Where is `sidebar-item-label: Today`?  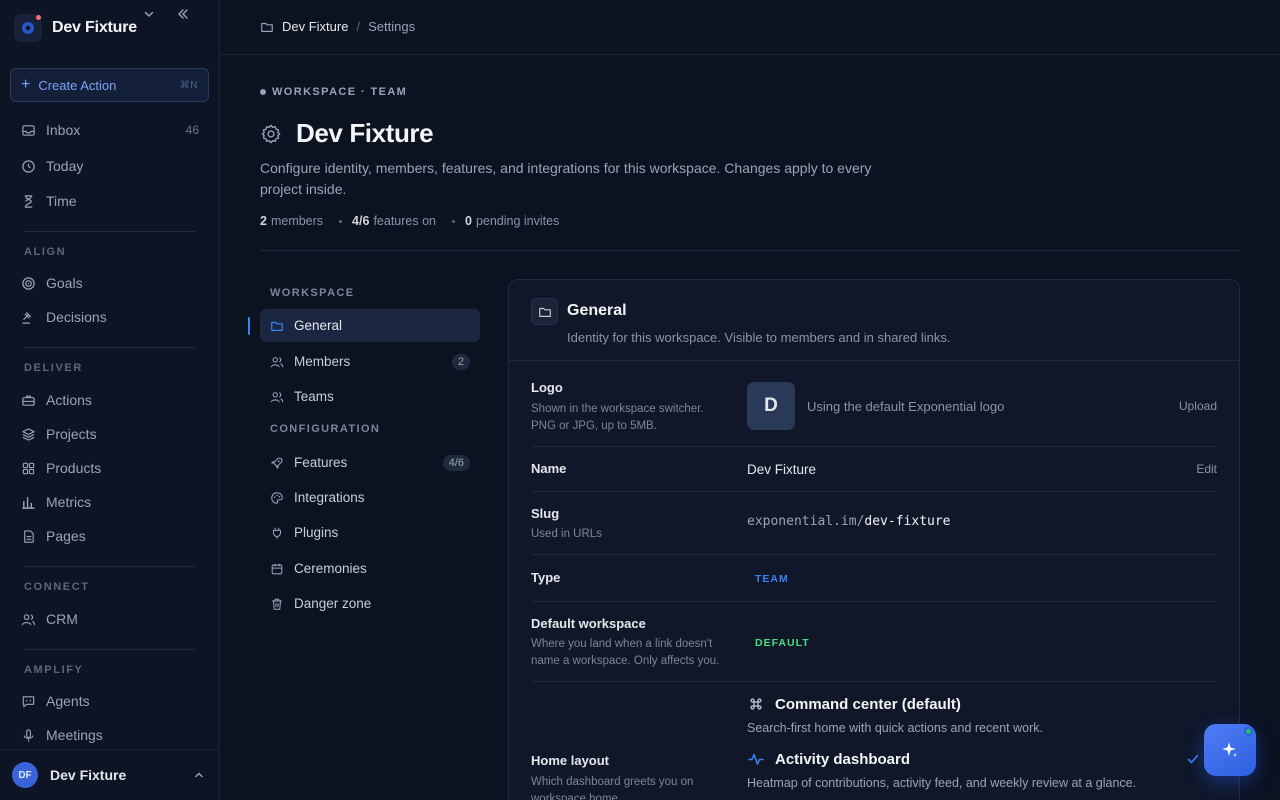 sidebar-item-label: Today is located at coordinates (65, 166).